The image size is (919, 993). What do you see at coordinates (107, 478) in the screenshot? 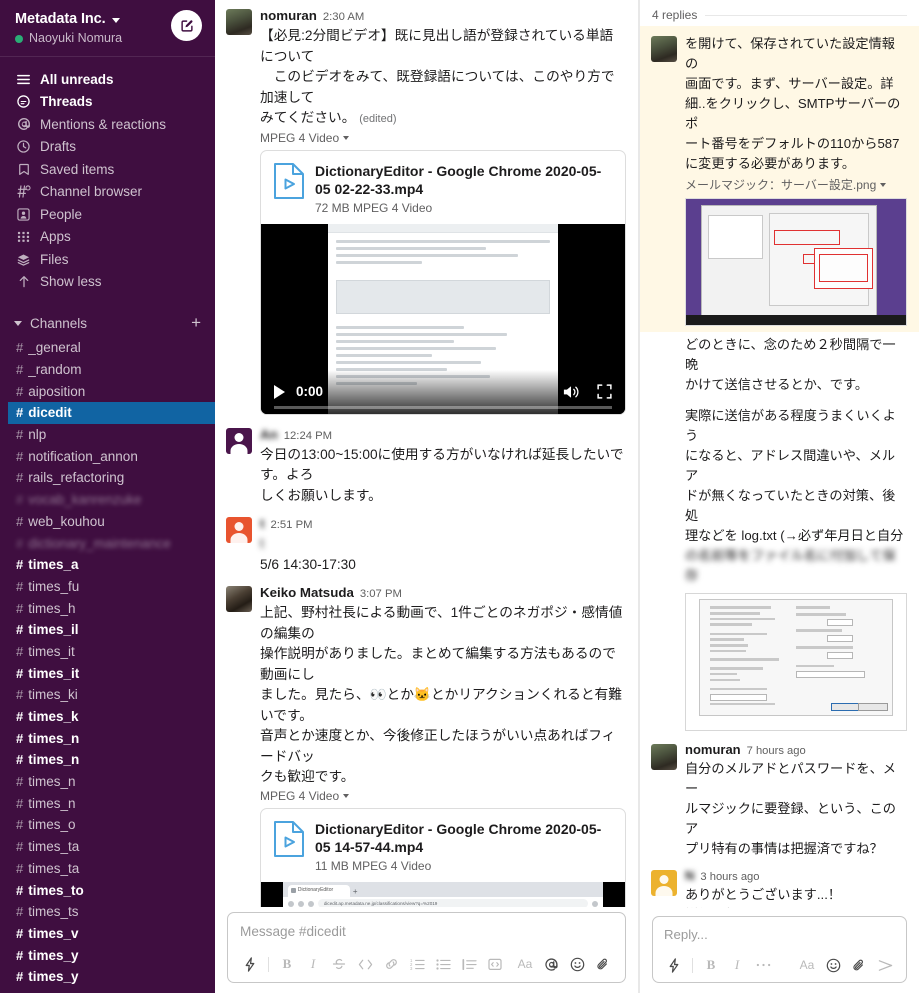
I see `sidebar-channel-rails_refactoring: # rails_refactoring` at bounding box center [107, 478].